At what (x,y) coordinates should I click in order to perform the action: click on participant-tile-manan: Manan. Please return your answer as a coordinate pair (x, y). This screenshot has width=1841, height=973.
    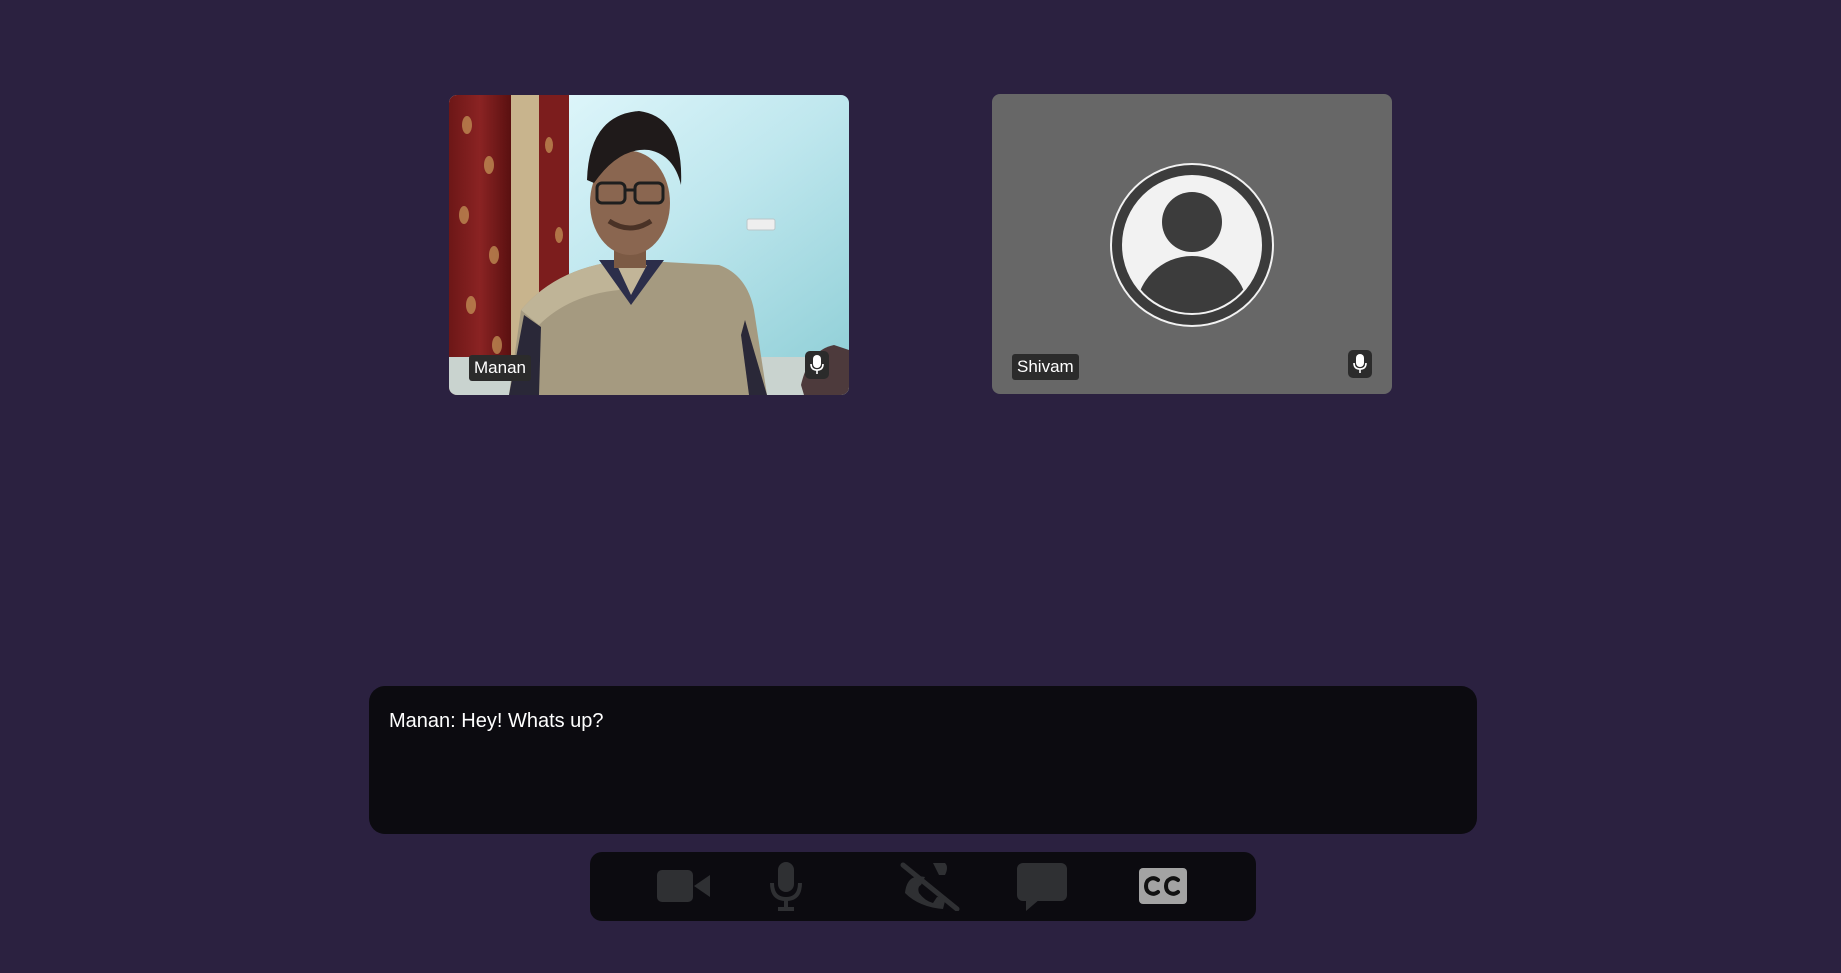
    Looking at the image, I should click on (649, 245).